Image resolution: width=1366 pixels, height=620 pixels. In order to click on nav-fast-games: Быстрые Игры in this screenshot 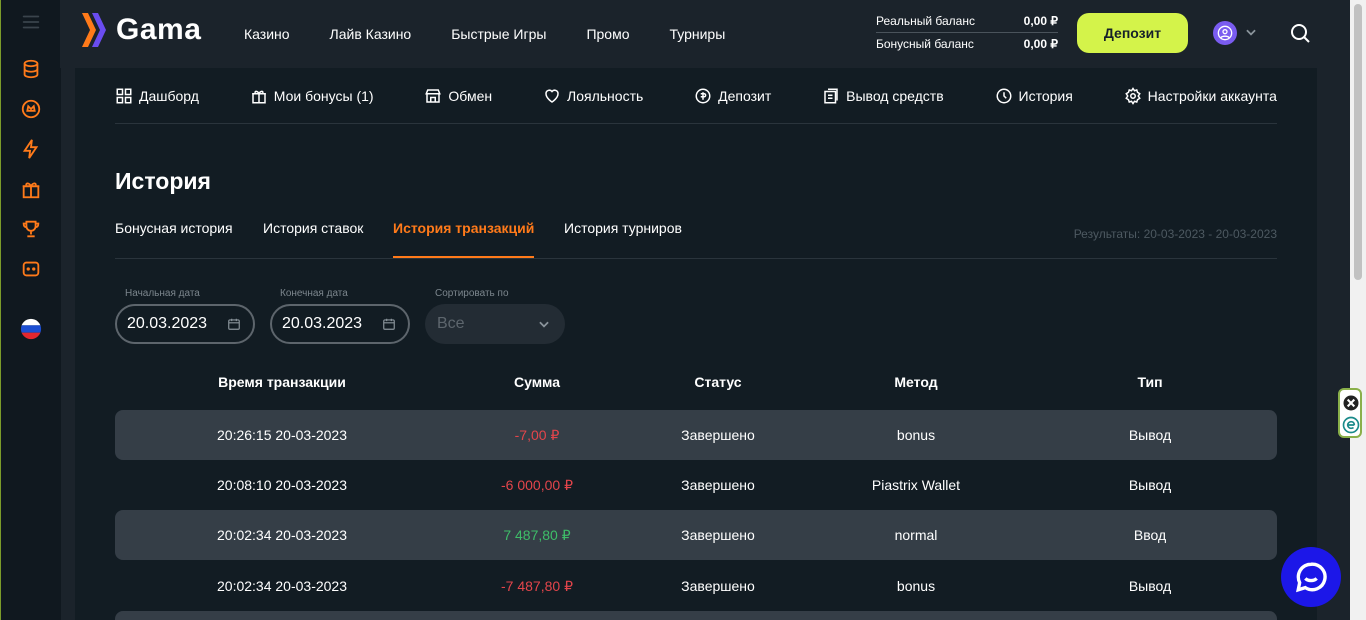, I will do `click(498, 34)`.